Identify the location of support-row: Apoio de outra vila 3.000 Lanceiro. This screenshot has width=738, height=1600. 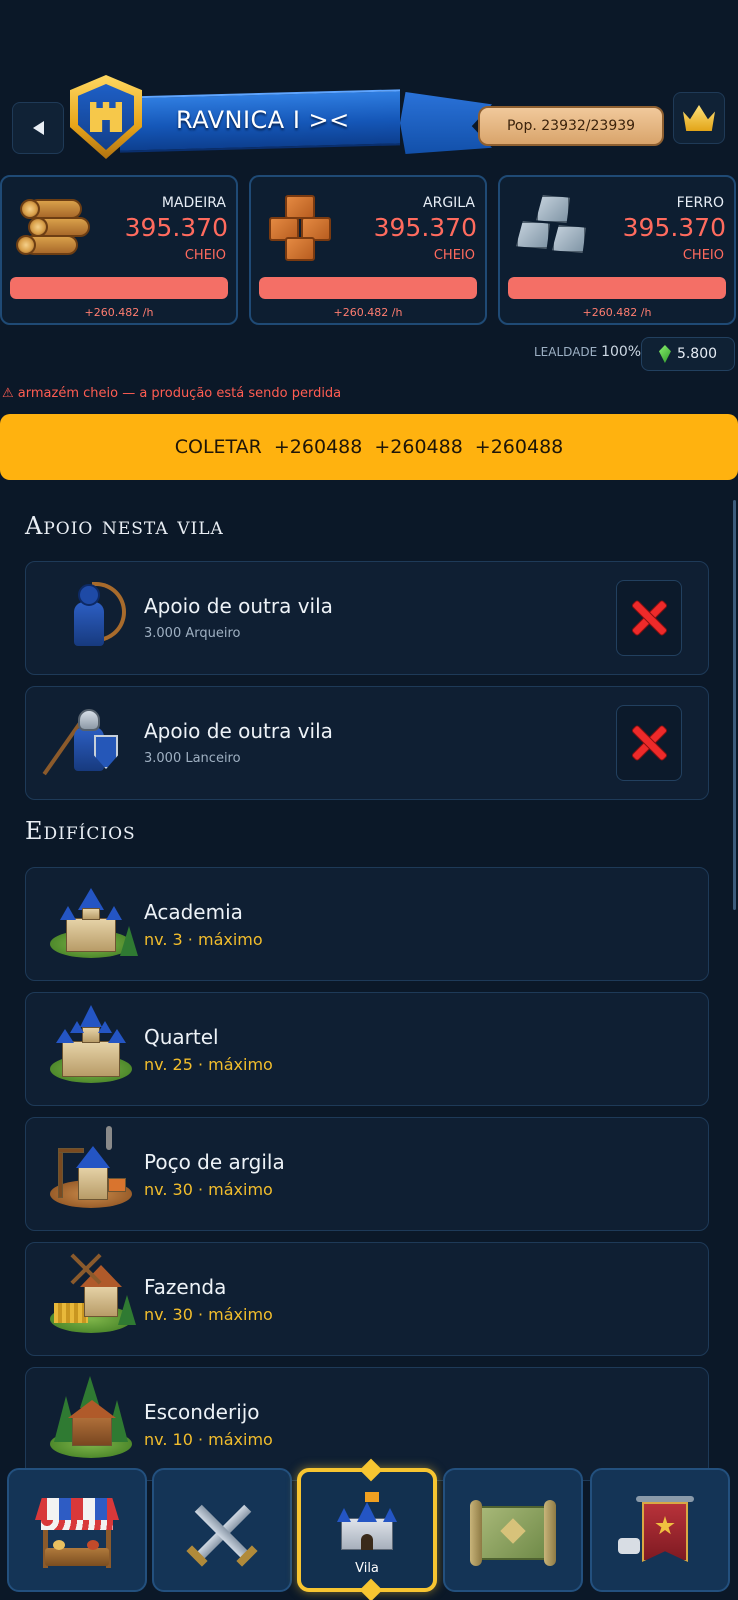
(367, 743).